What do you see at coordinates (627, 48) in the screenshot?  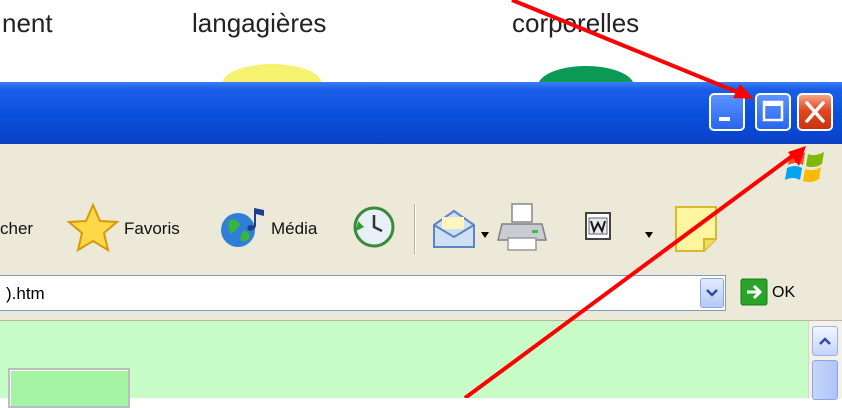 I see `annotation-arrow-to-buttons` at bounding box center [627, 48].